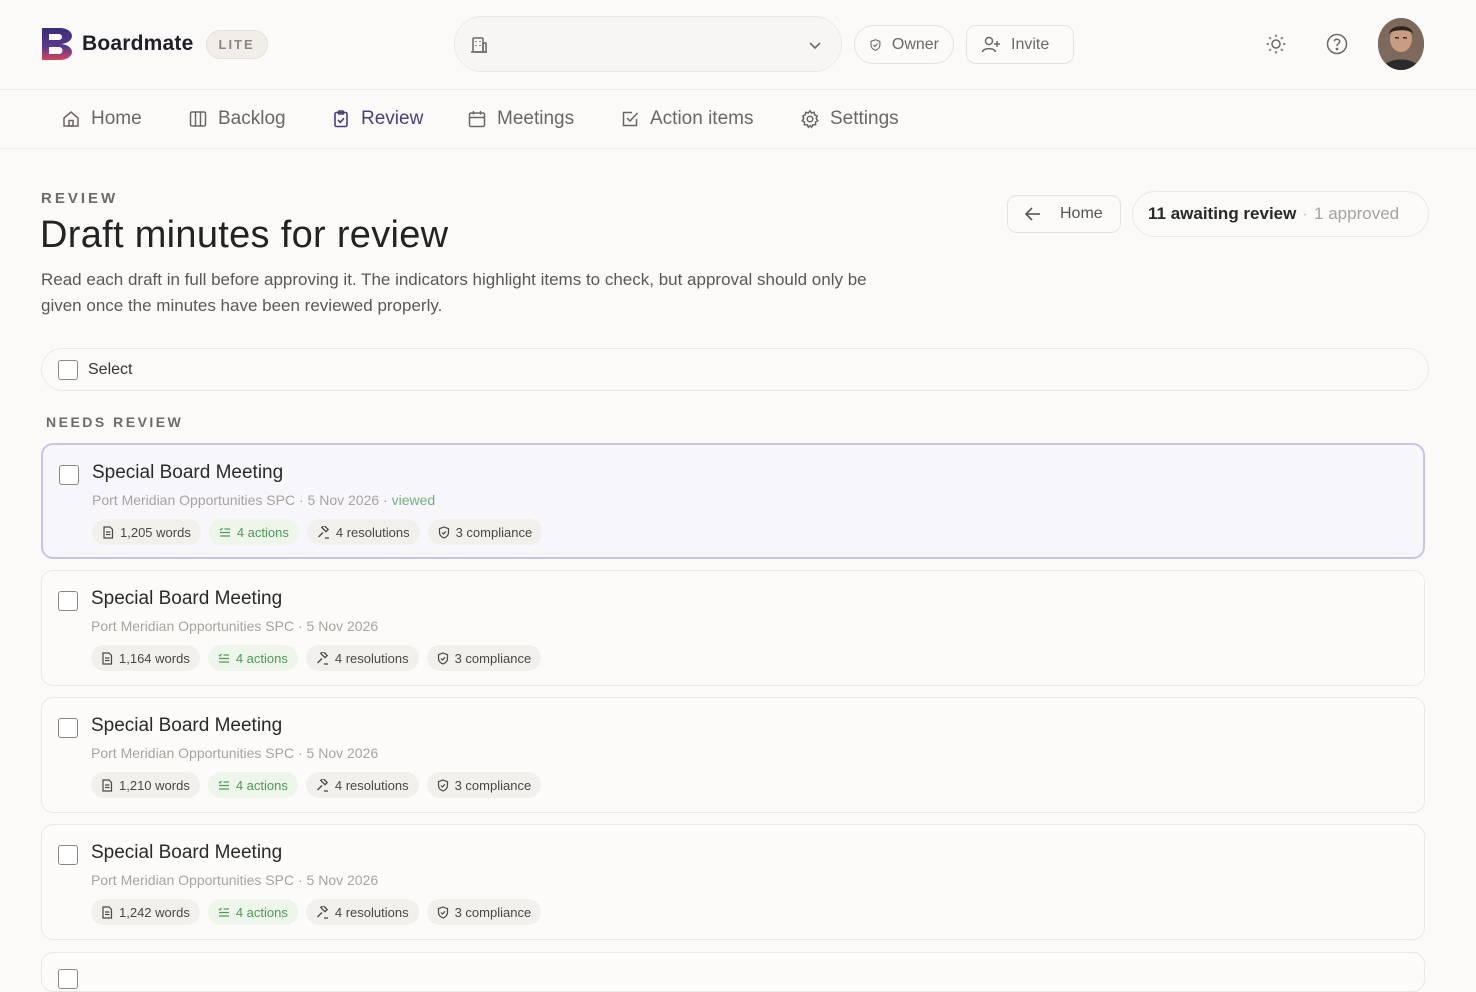 Image resolution: width=1476 pixels, height=992 pixels. I want to click on draft-card-peek, so click(733, 972).